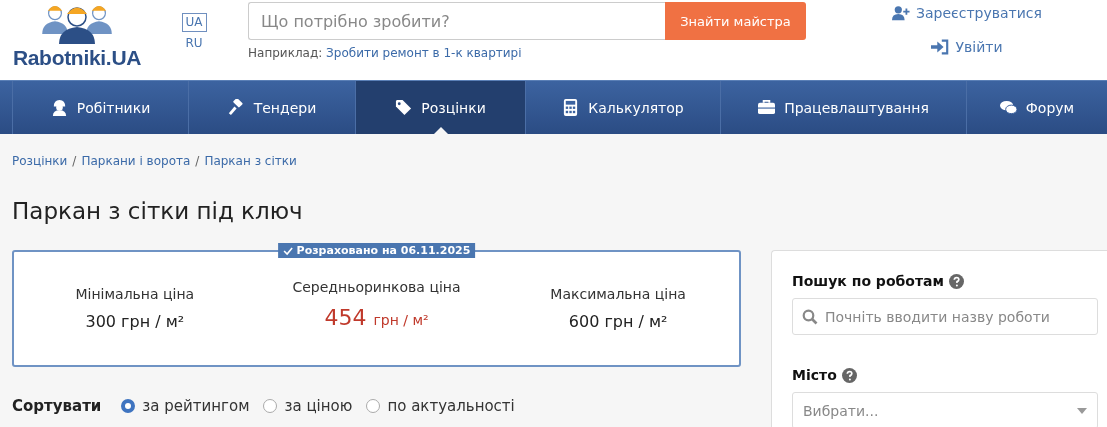  What do you see at coordinates (440, 107) in the screenshot?
I see `nav-tab: Розцінки` at bounding box center [440, 107].